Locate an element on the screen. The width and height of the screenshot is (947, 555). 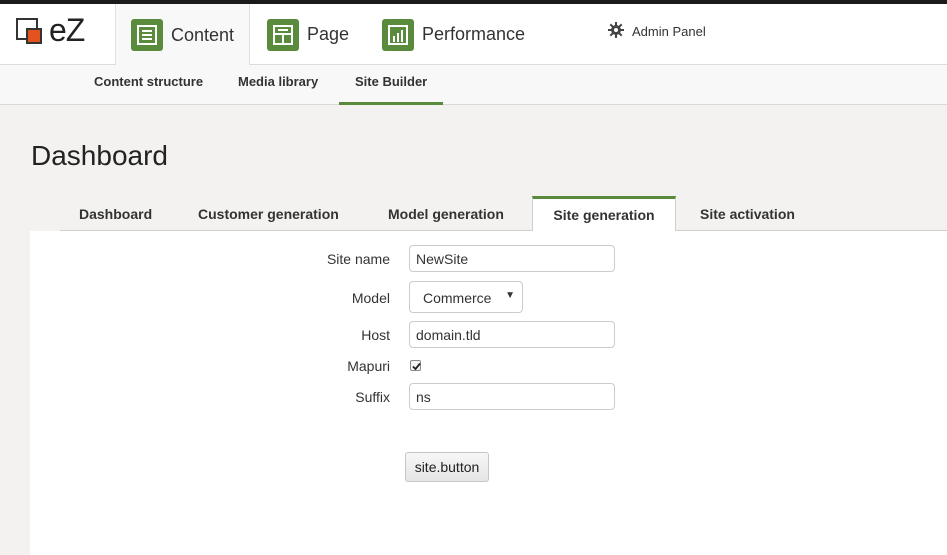
ez-logo: eZ is located at coordinates (56, 32).